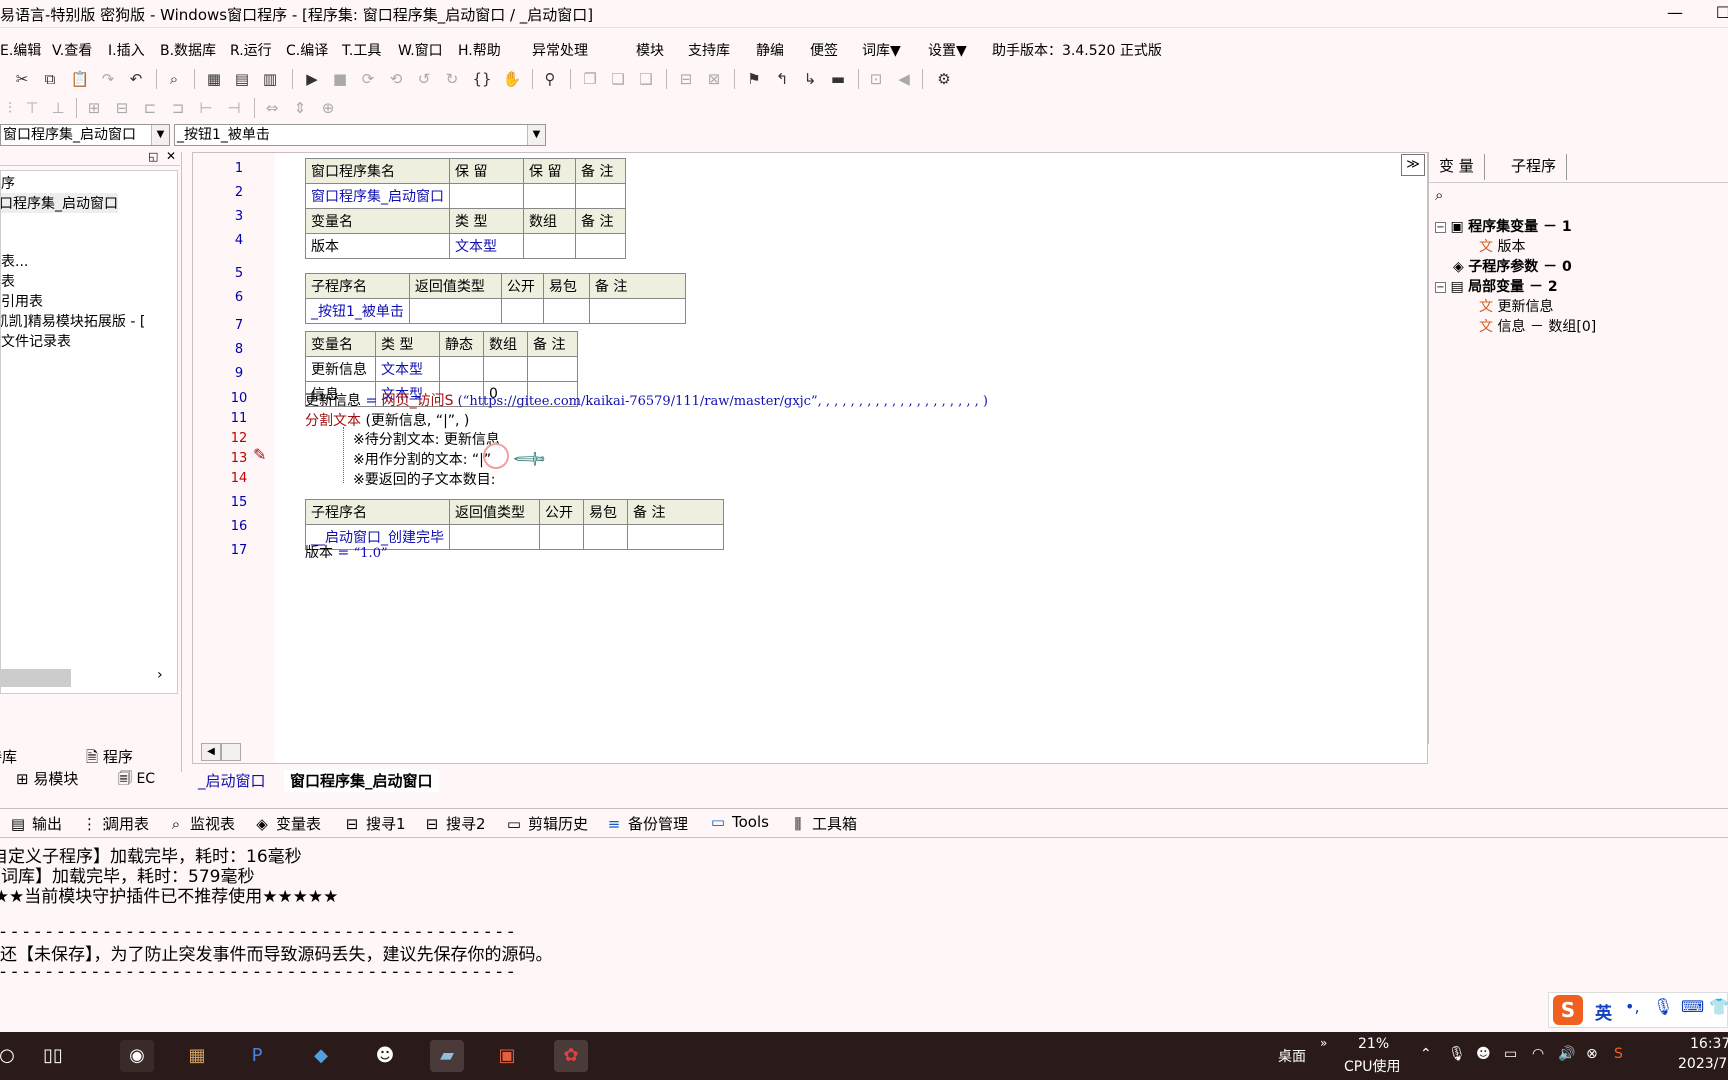 The image size is (1728, 1080). I want to click on hand-icon: ✋, so click(512, 79).